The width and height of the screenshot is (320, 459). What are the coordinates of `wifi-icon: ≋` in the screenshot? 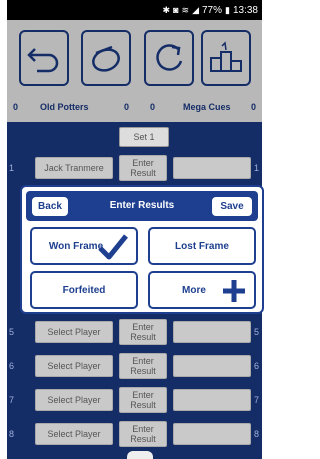 It's located at (185, 9).